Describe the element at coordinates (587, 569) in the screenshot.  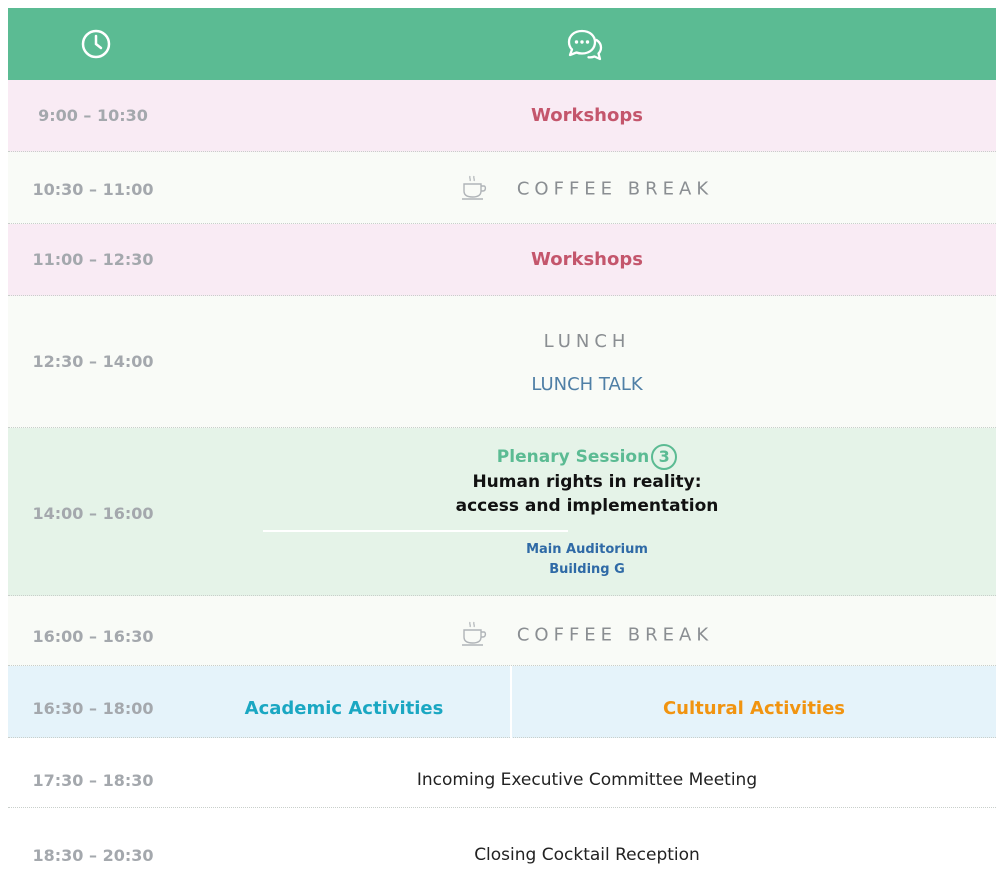
I see `venue-line2: Building G` at that location.